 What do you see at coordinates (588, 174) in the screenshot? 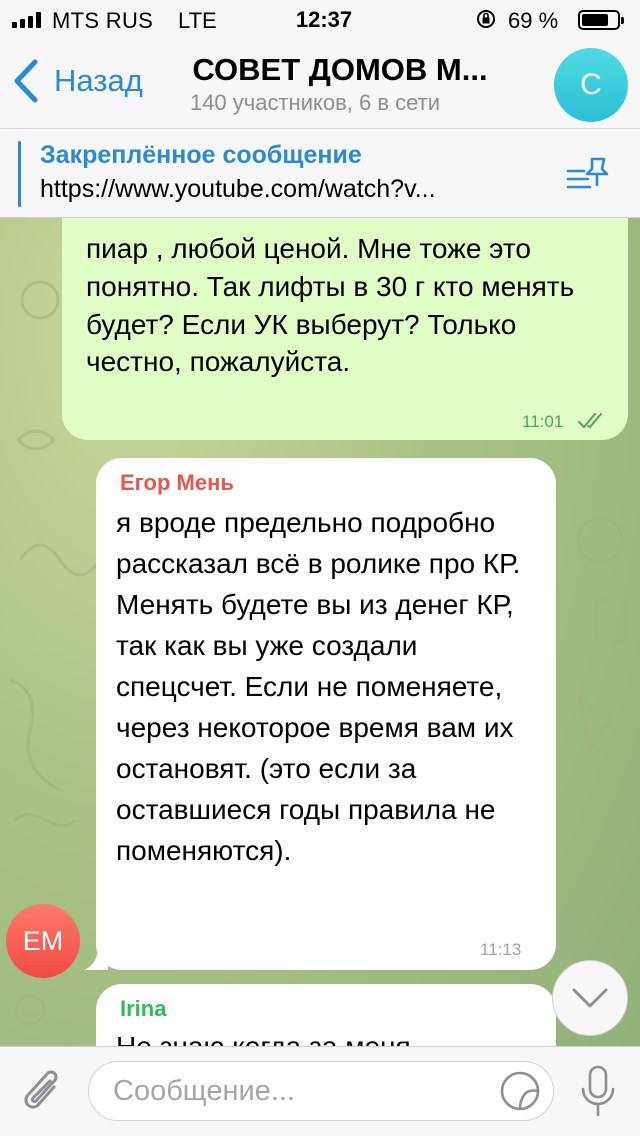
I see `pinned-list-icon` at bounding box center [588, 174].